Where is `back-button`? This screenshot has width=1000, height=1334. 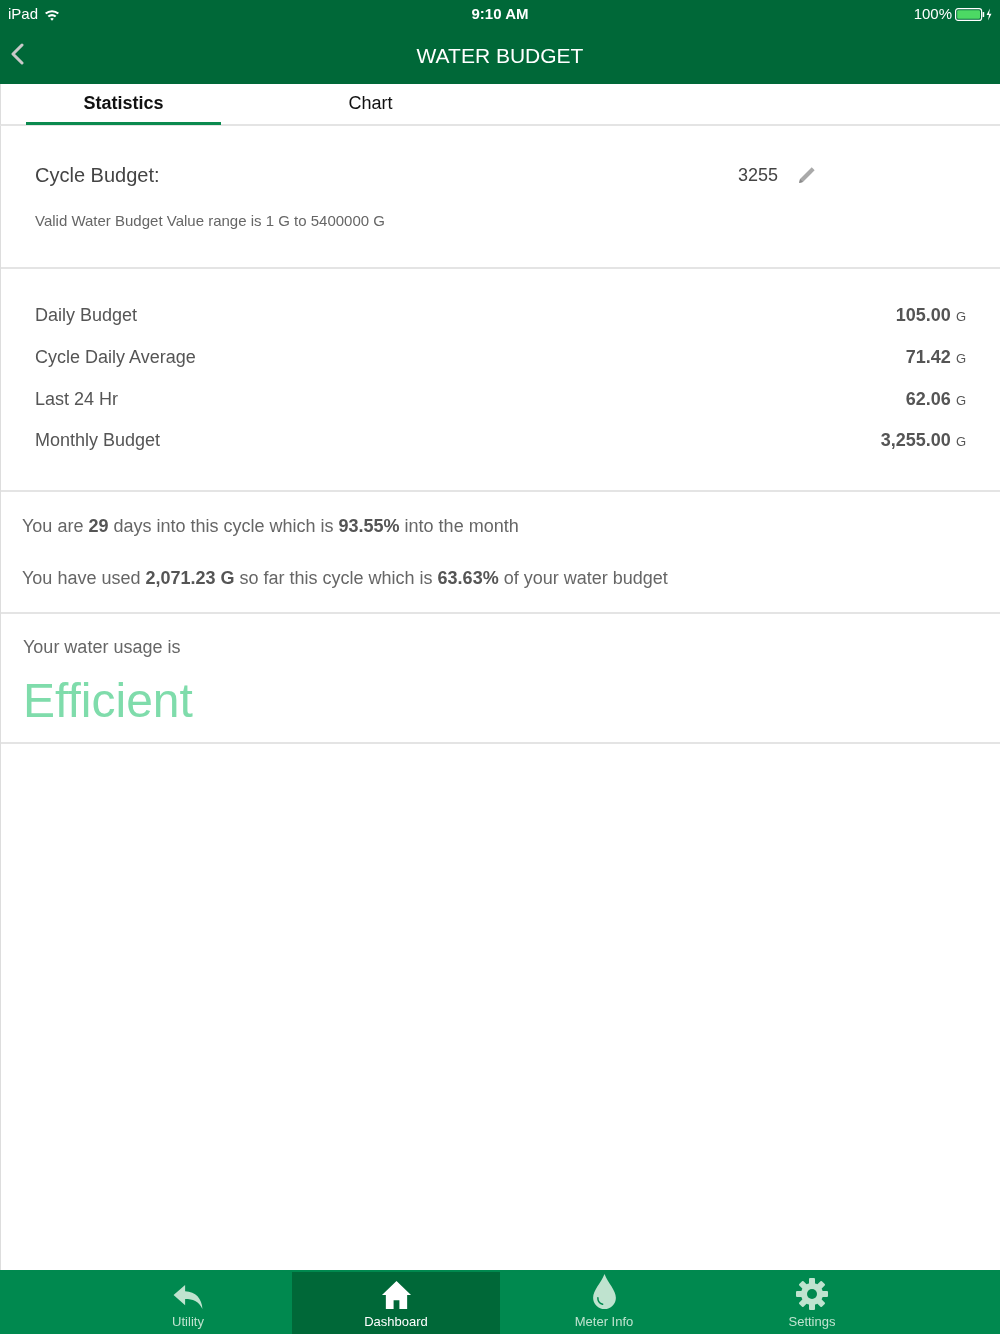 back-button is located at coordinates (17, 54).